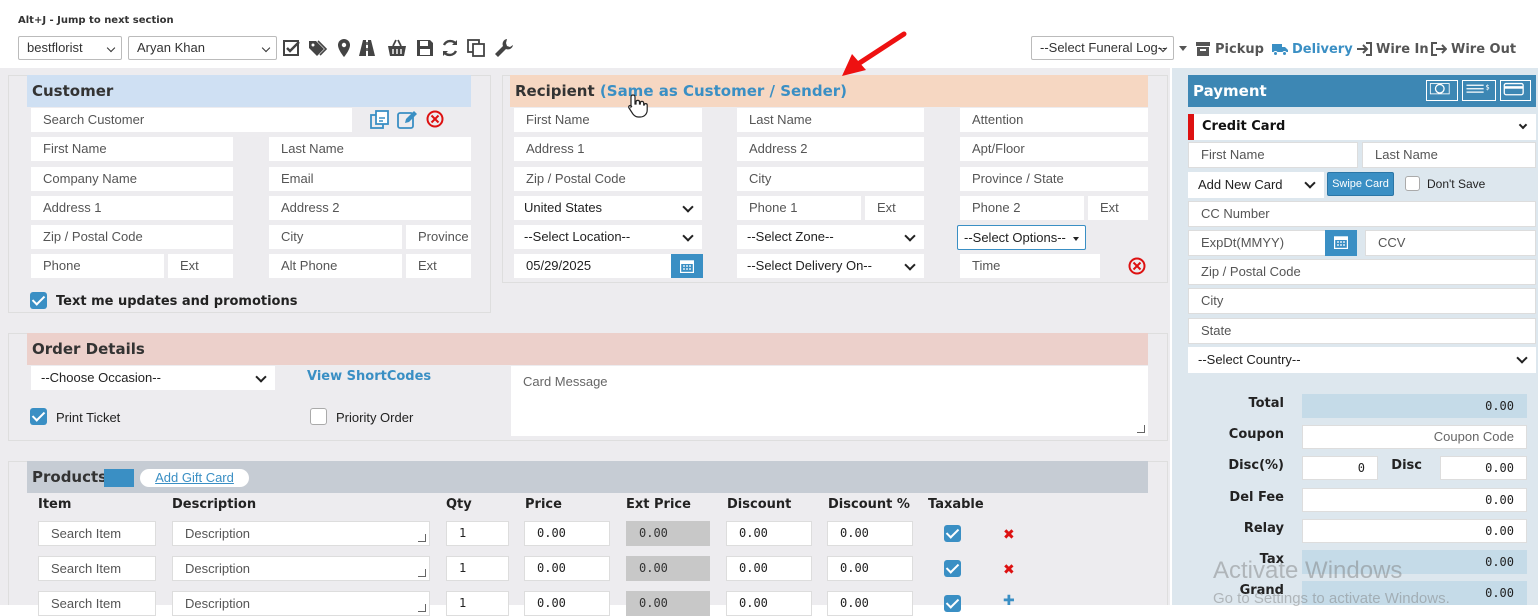  I want to click on recipient-time-input: Time, so click(1030, 266).